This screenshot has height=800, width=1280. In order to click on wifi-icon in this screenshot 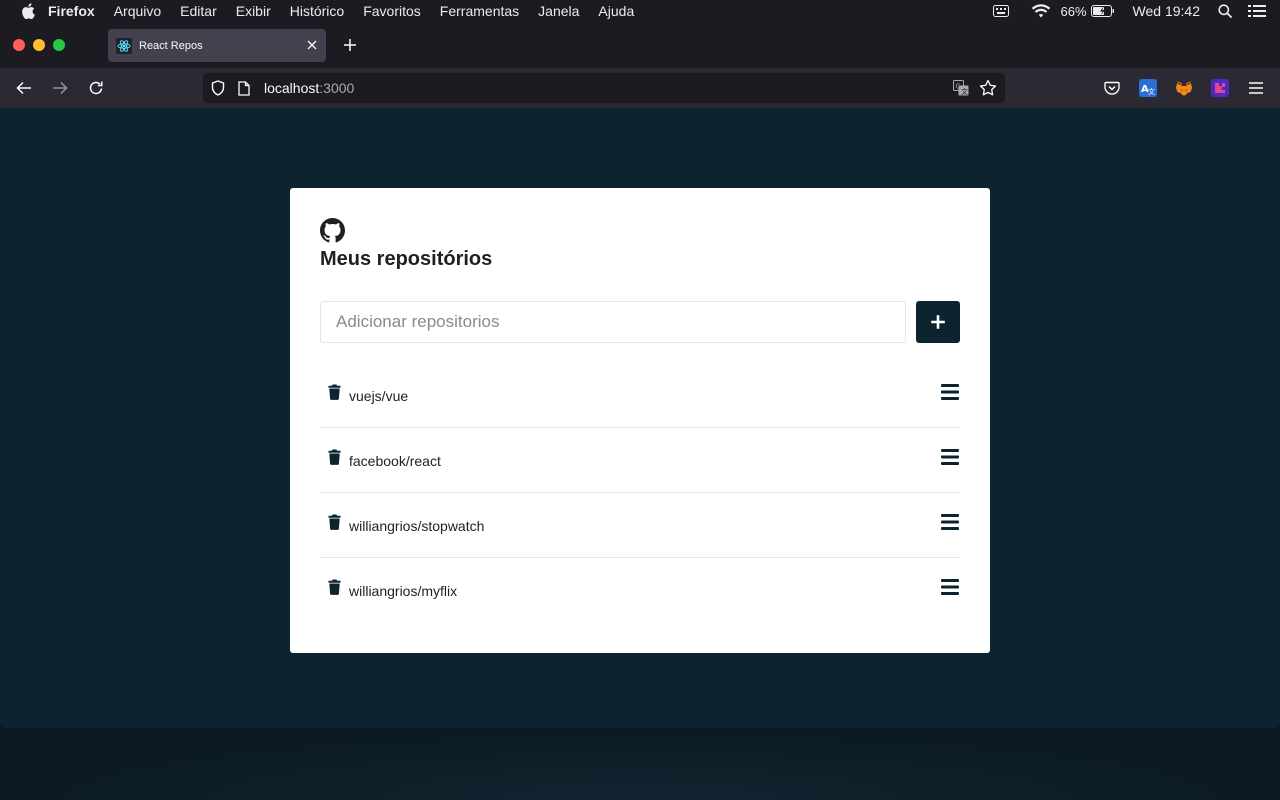, I will do `click(1041, 11)`.